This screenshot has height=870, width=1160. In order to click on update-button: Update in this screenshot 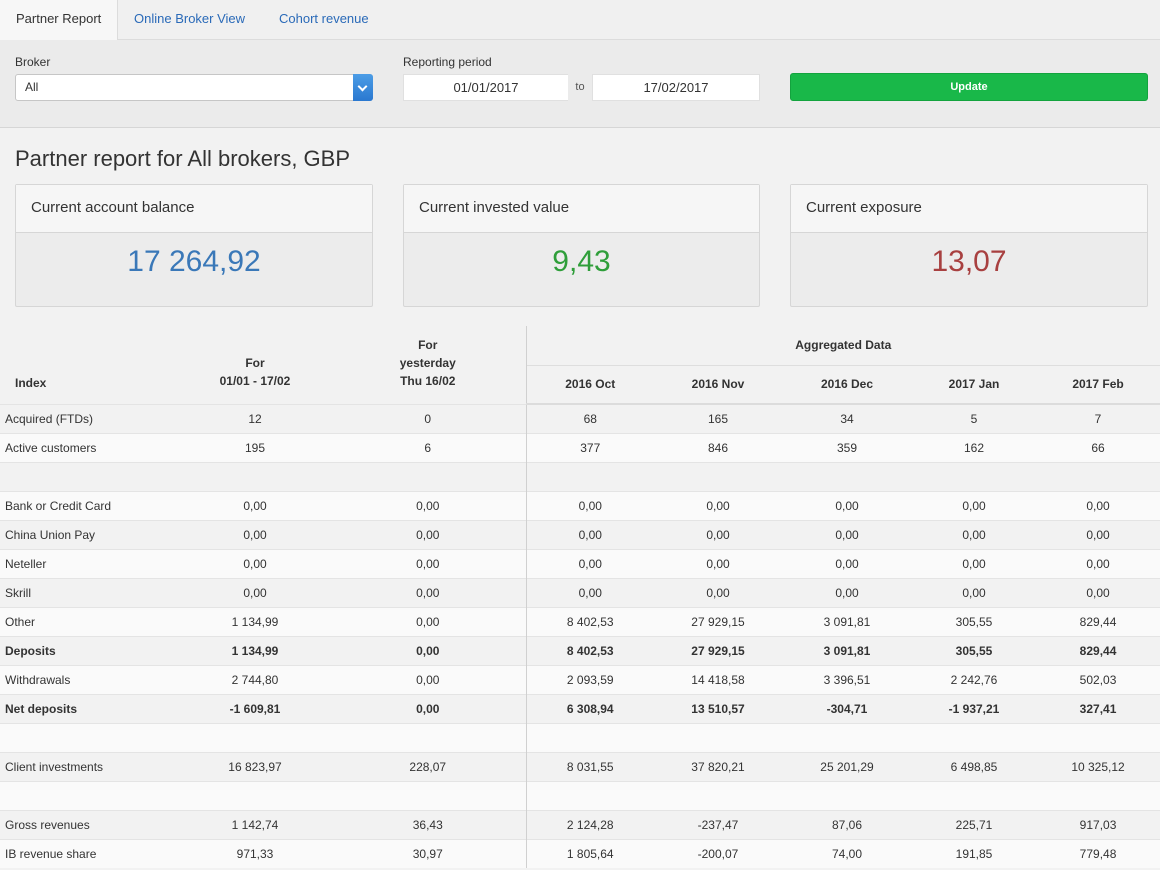, I will do `click(969, 87)`.